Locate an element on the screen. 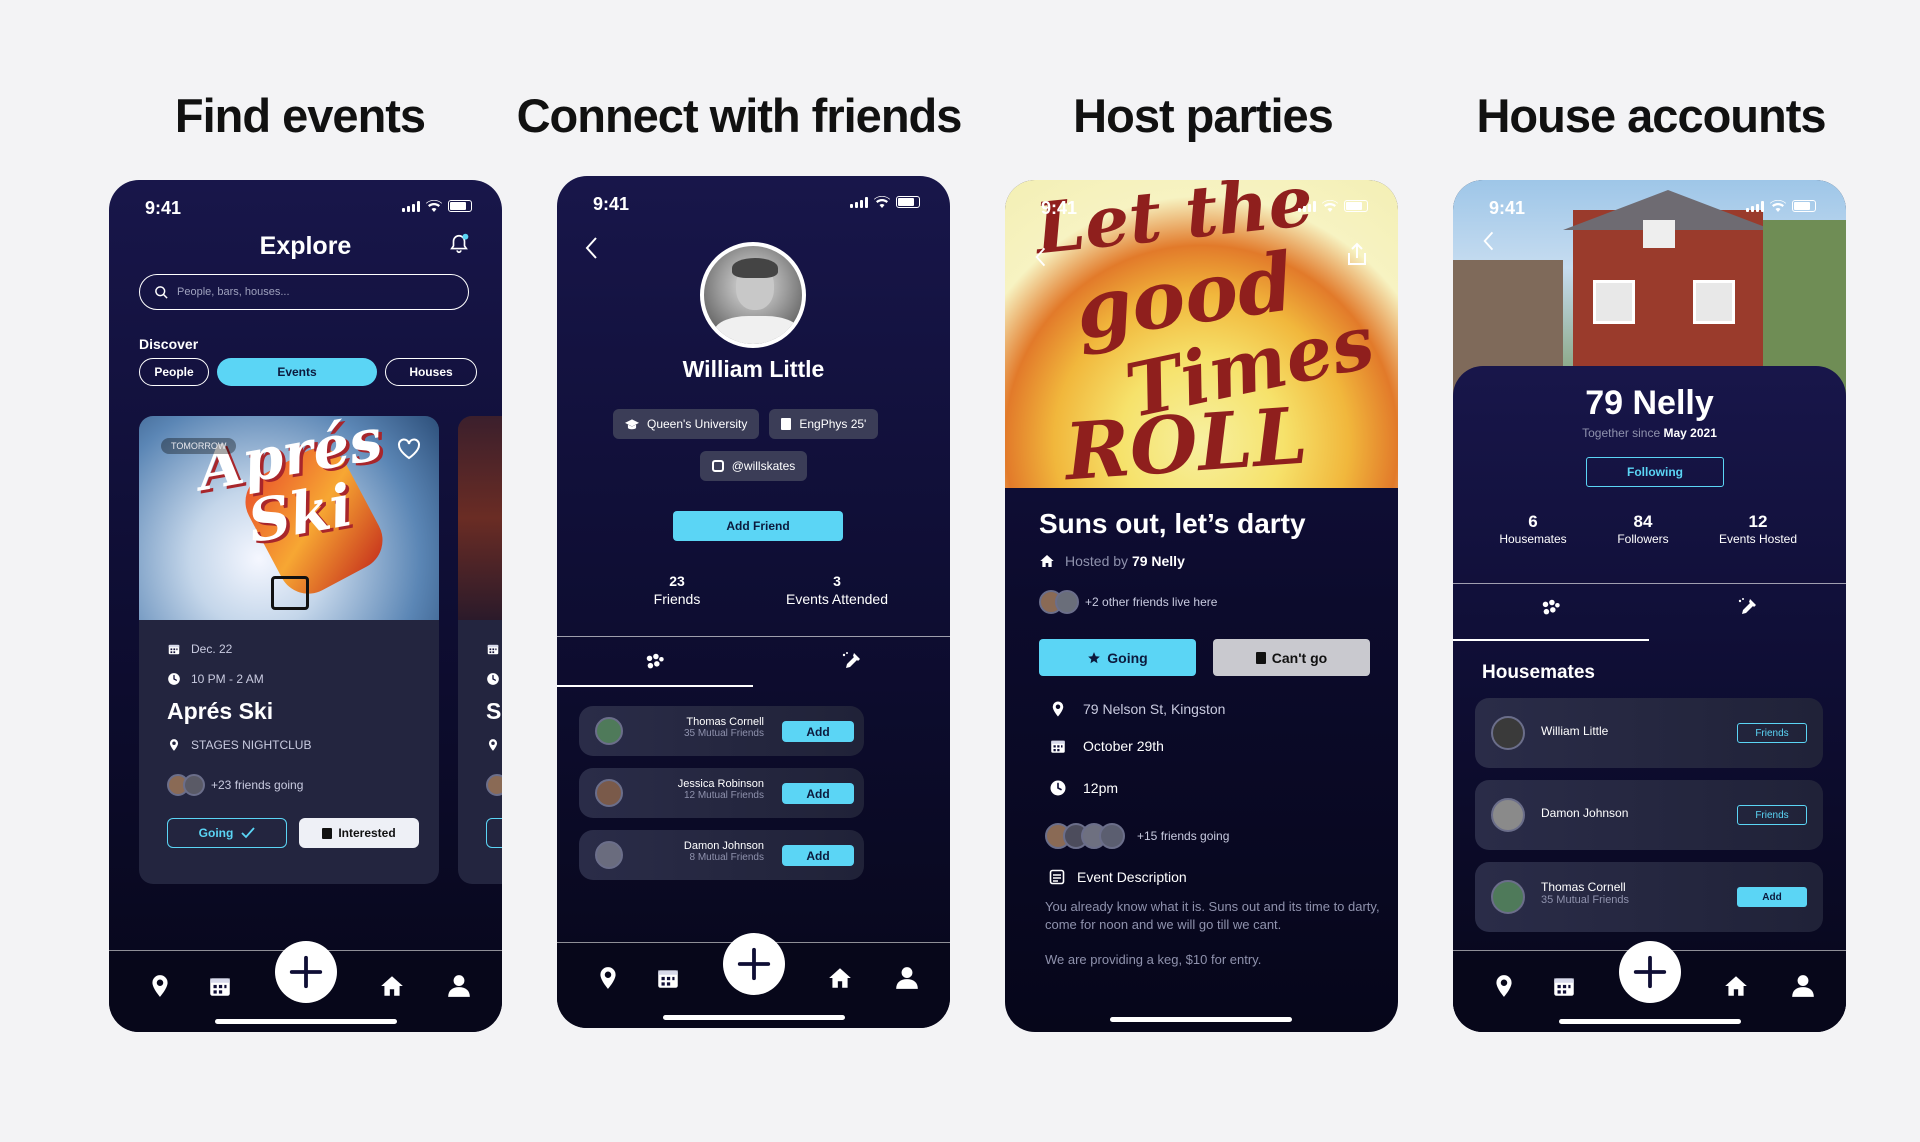 This screenshot has height=1142, width=1920. location-pin-icon is located at coordinates (174, 745).